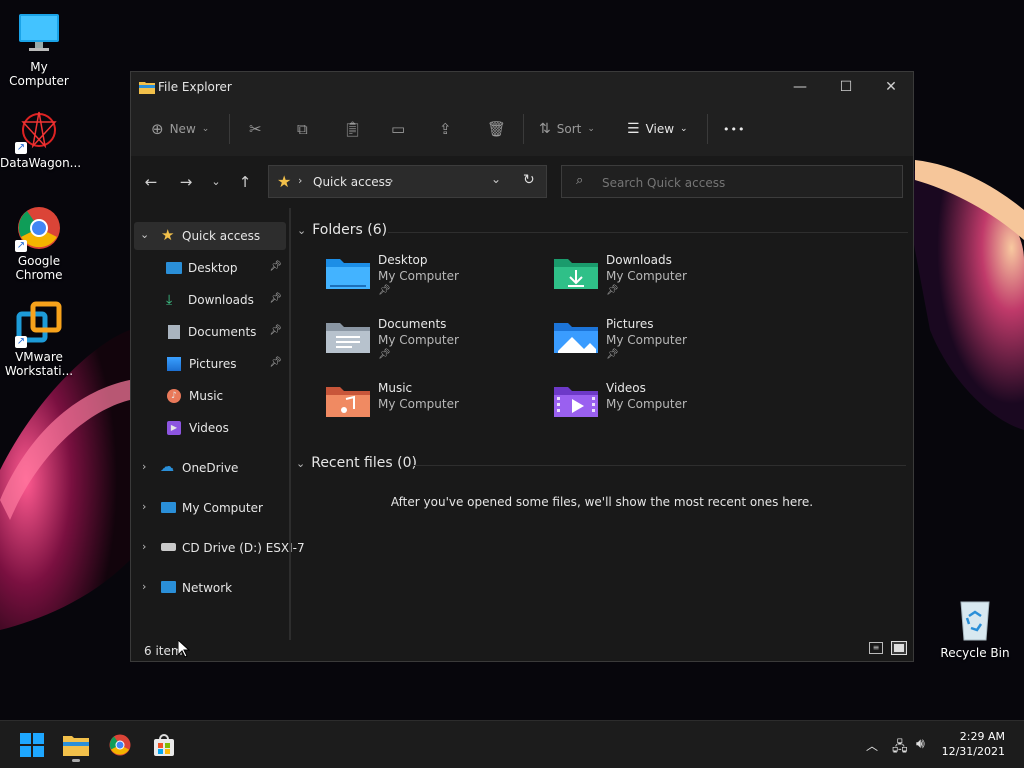 The width and height of the screenshot is (1024, 768). I want to click on pane-divider, so click(290, 424).